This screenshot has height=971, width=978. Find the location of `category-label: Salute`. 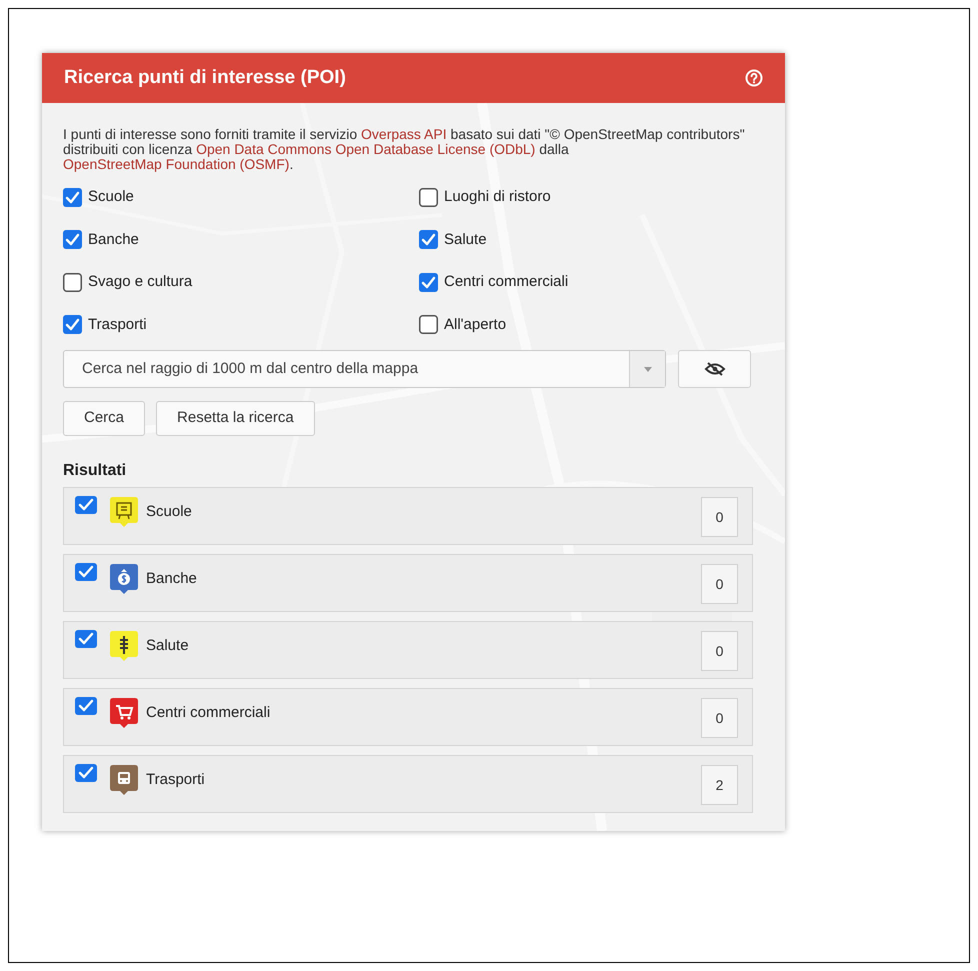

category-label: Salute is located at coordinates (465, 240).